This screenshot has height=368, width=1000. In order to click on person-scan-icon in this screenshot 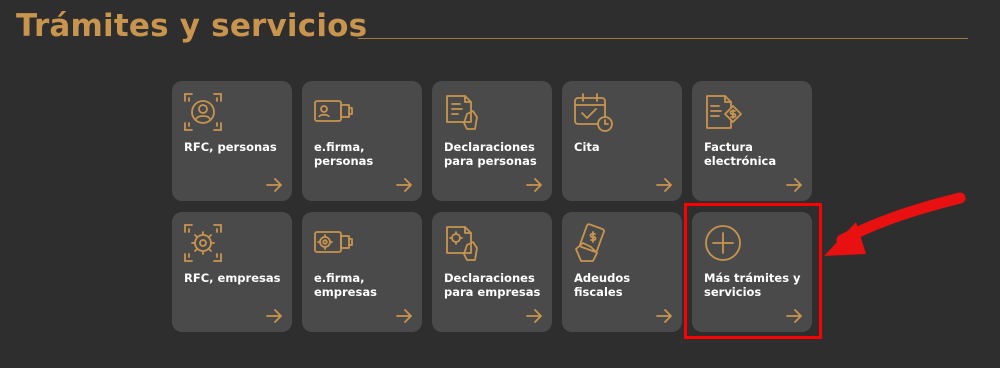, I will do `click(203, 112)`.